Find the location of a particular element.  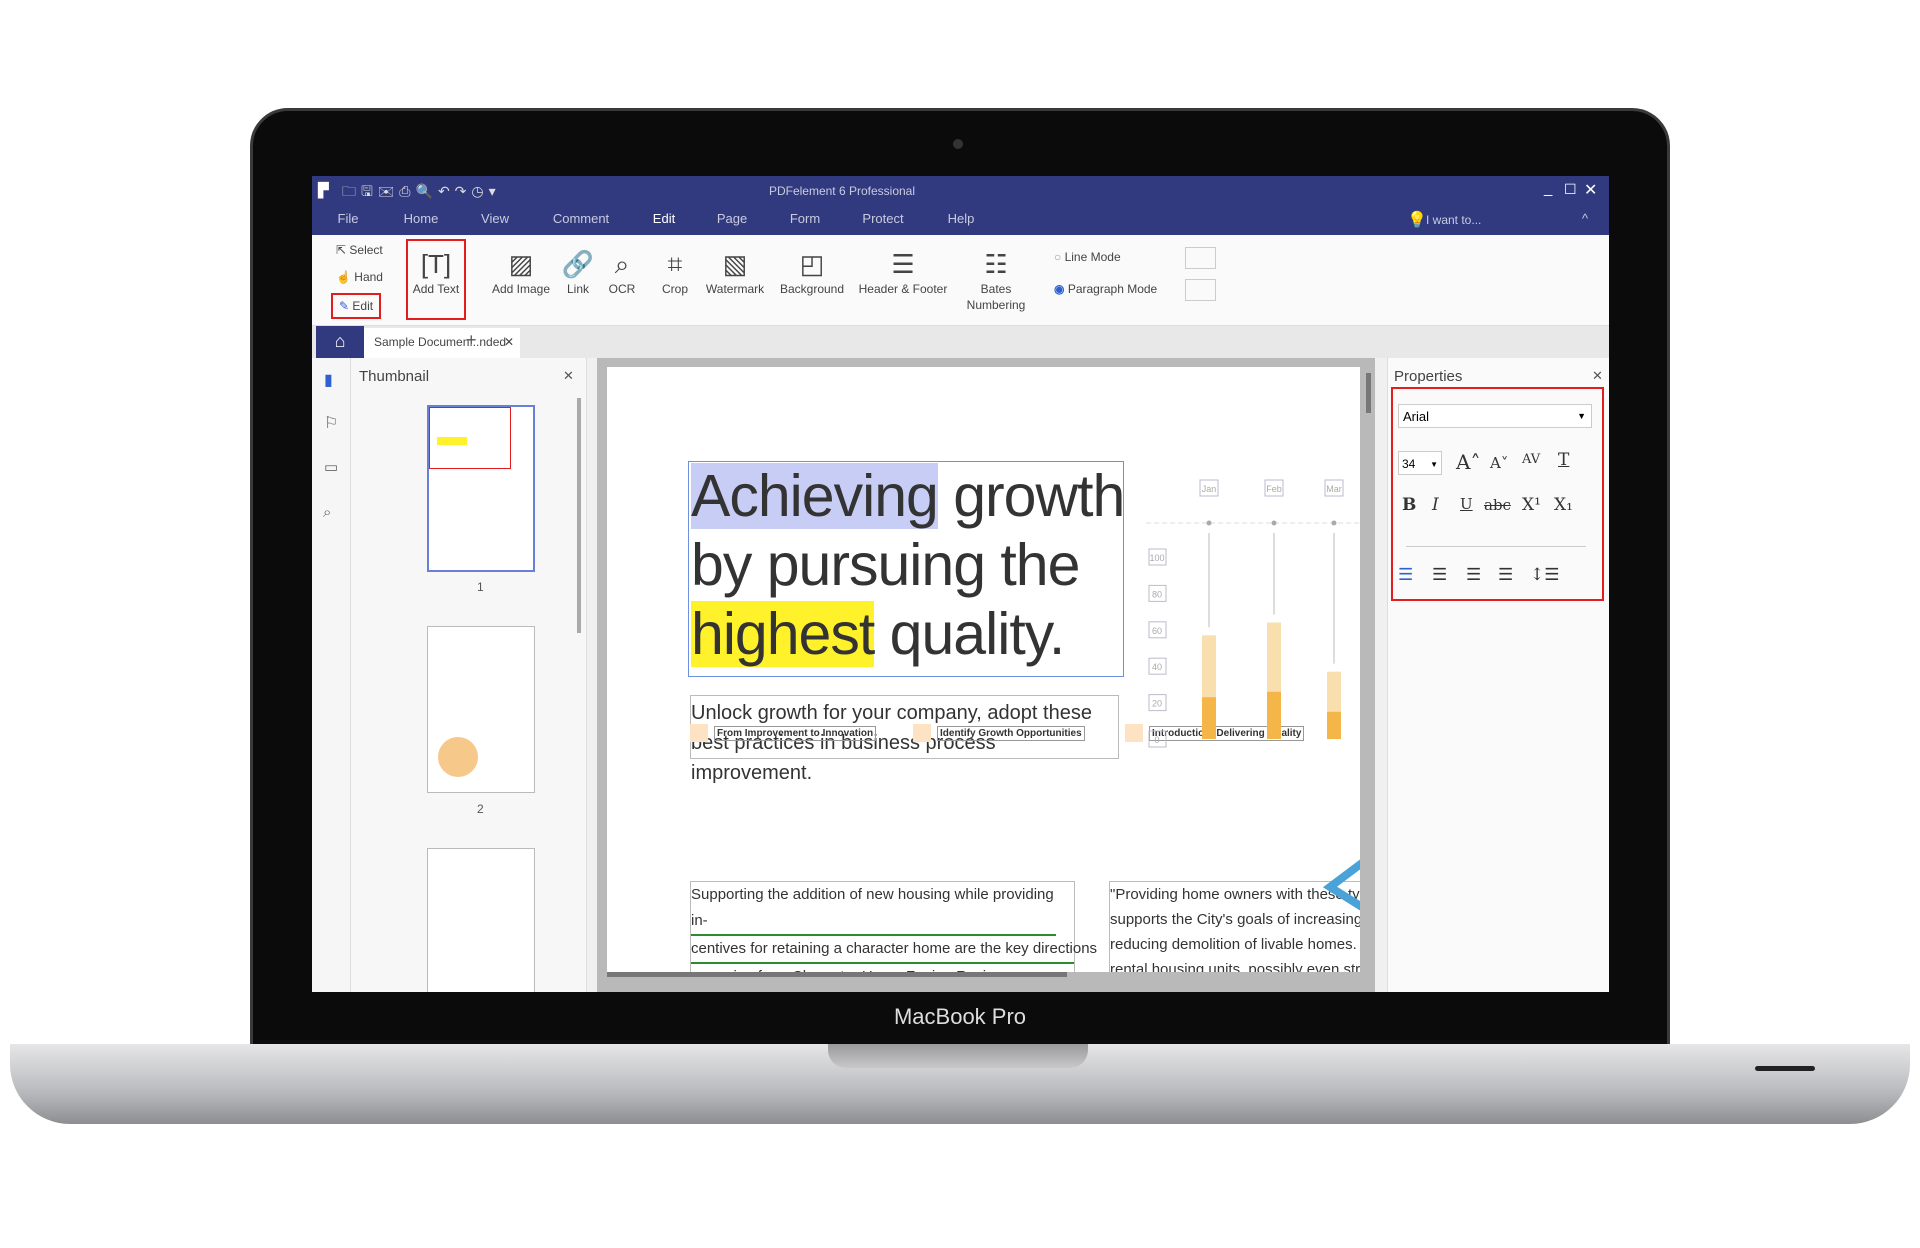

minimize-button: _ is located at coordinates (1548, 188).